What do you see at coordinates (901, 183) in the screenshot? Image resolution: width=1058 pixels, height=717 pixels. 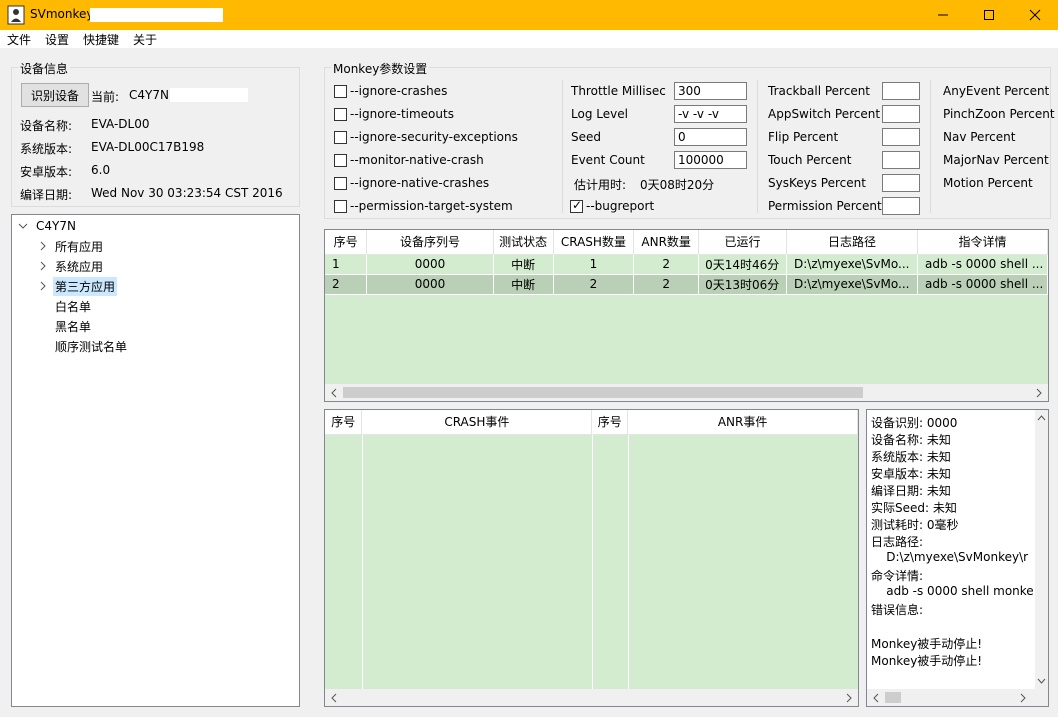 I see `syskeys-percent-input` at bounding box center [901, 183].